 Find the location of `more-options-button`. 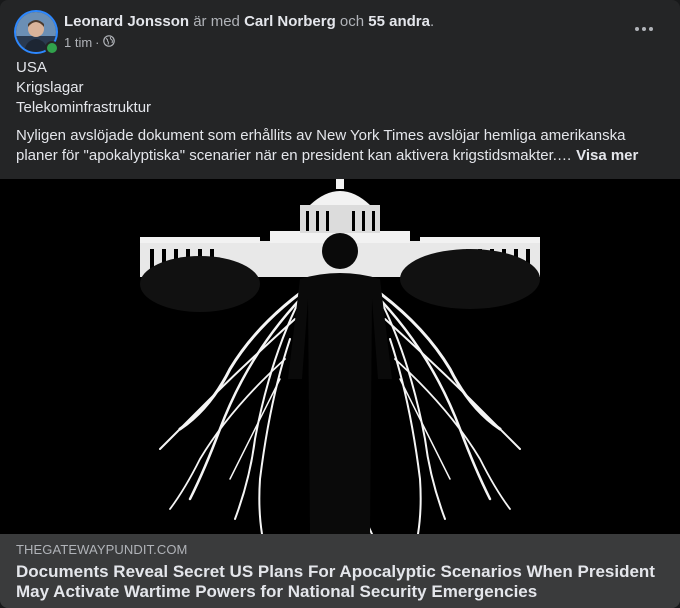

more-options-button is located at coordinates (644, 29).